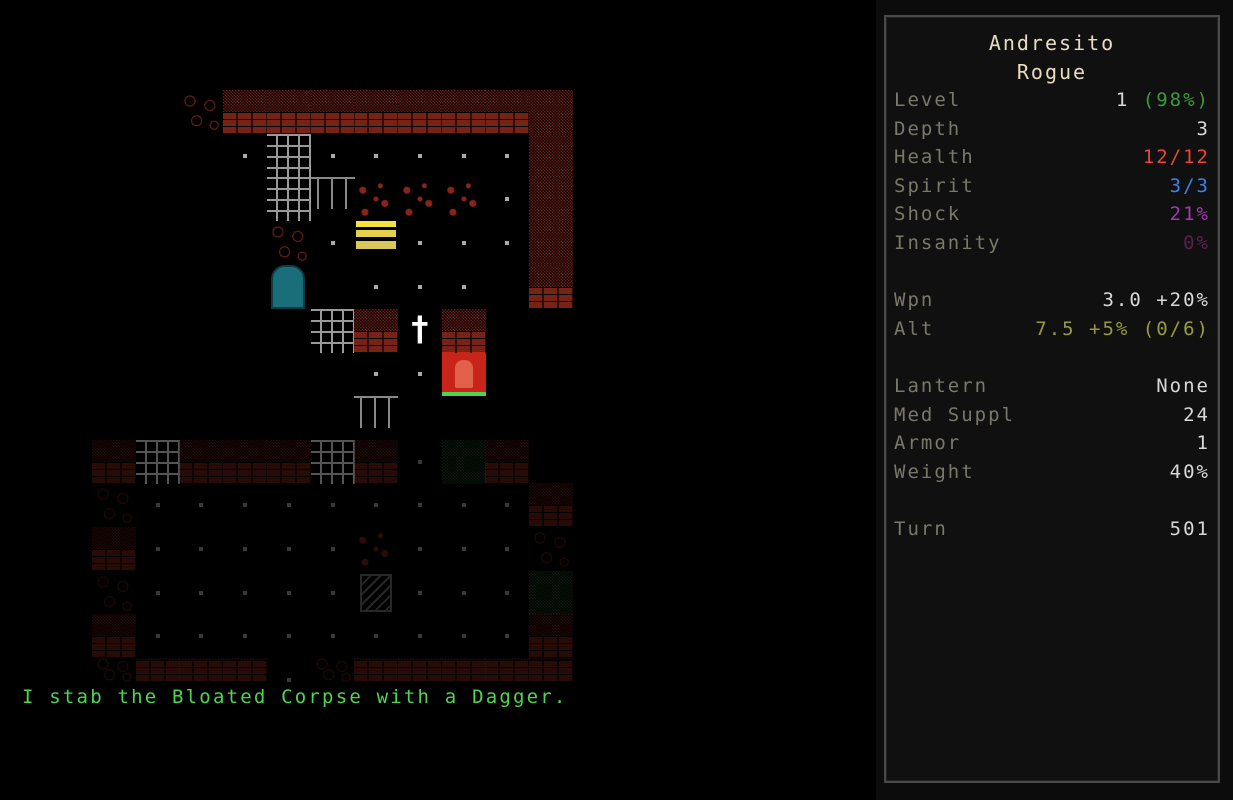 This screenshot has width=1233, height=800. What do you see at coordinates (1169, 100) in the screenshot?
I see `stat-extra: (98%)` at bounding box center [1169, 100].